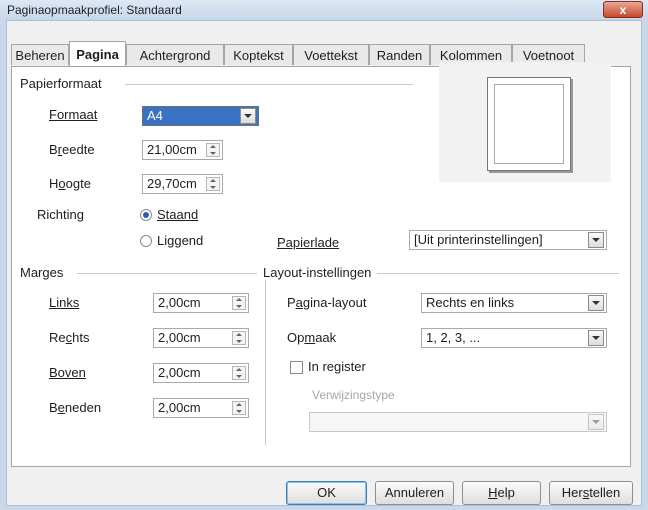 Image resolution: width=648 pixels, height=510 pixels. What do you see at coordinates (470, 302) in the screenshot?
I see `page-layout-value: Rechts en links` at bounding box center [470, 302].